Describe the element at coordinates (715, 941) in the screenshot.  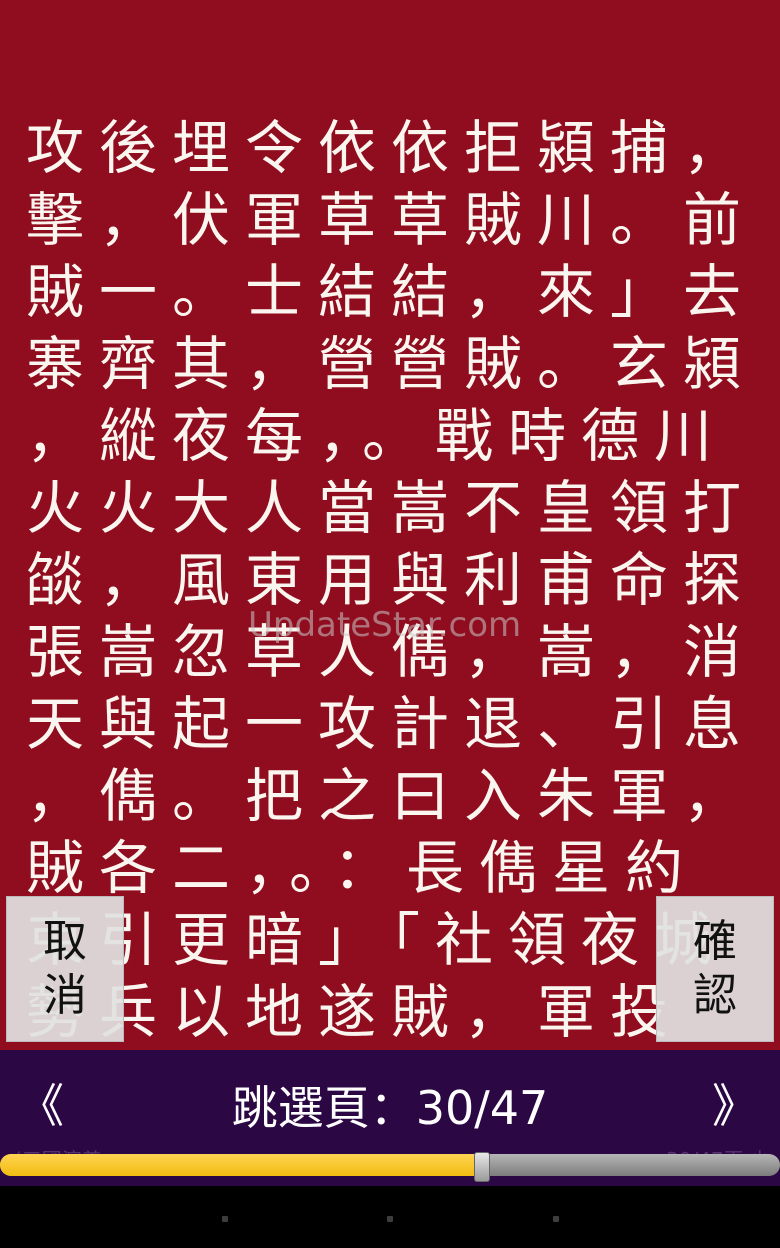
I see `confirm-label-line1: 確` at that location.